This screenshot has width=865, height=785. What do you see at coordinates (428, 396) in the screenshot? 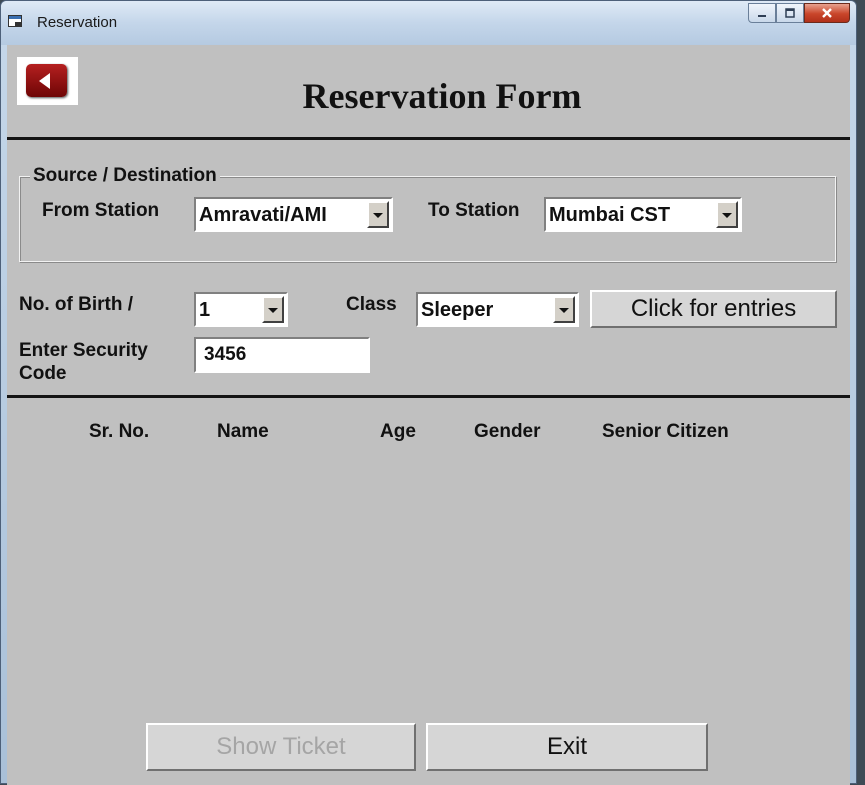
I see `middle-divider` at bounding box center [428, 396].